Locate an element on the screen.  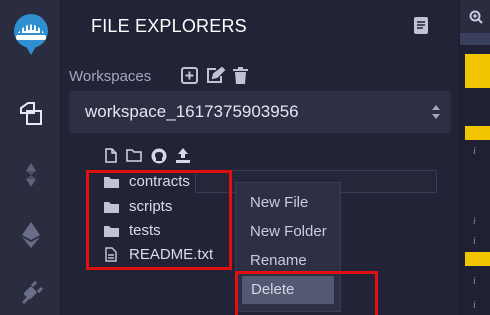
editor-edge-strip: i i i i i is located at coordinates (474, 157).